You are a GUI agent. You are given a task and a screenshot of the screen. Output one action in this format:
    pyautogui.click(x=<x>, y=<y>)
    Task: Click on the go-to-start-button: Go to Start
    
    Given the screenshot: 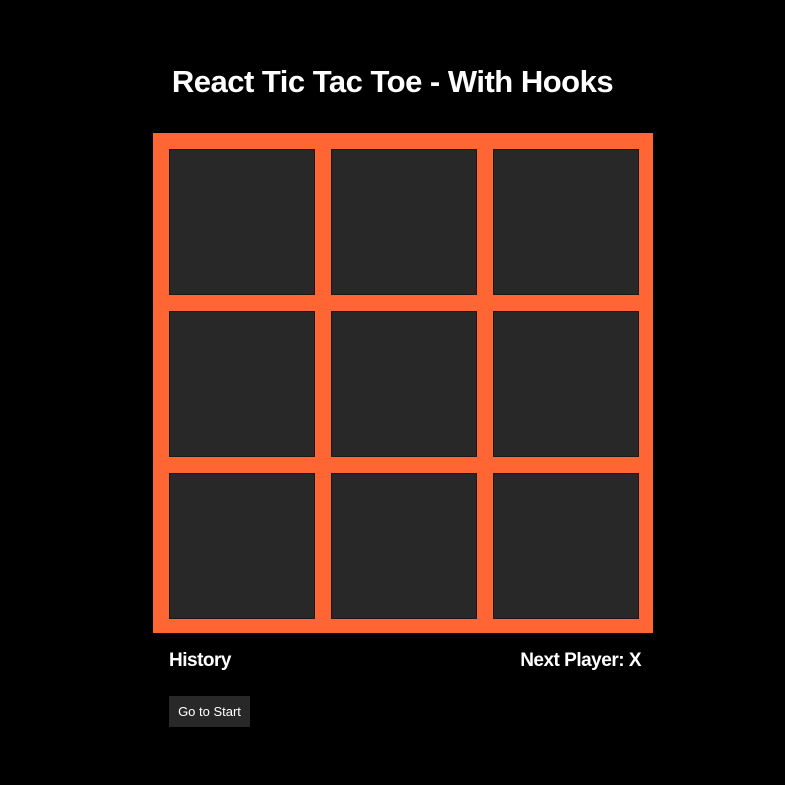 What is the action you would take?
    pyautogui.click(x=209, y=711)
    